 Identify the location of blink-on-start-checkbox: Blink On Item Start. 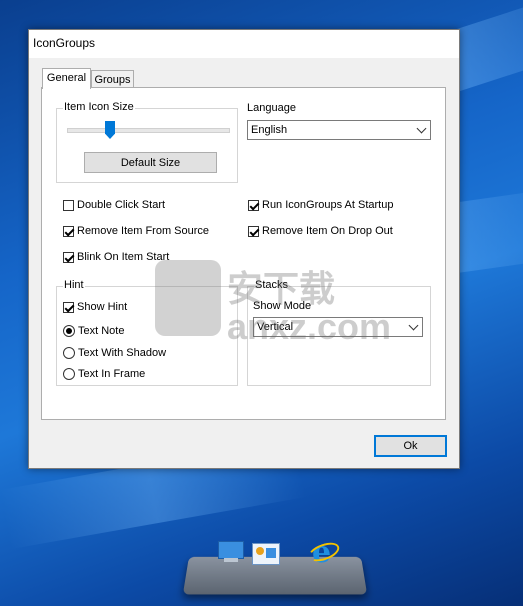
(116, 257).